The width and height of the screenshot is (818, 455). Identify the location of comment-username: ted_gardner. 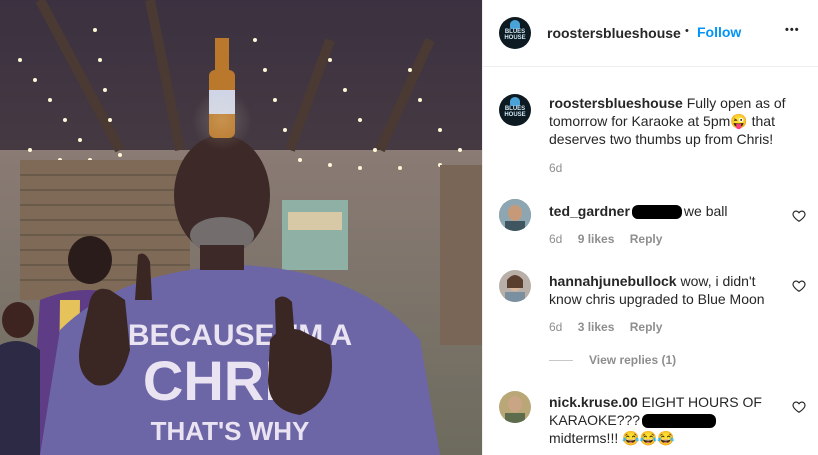
(589, 211).